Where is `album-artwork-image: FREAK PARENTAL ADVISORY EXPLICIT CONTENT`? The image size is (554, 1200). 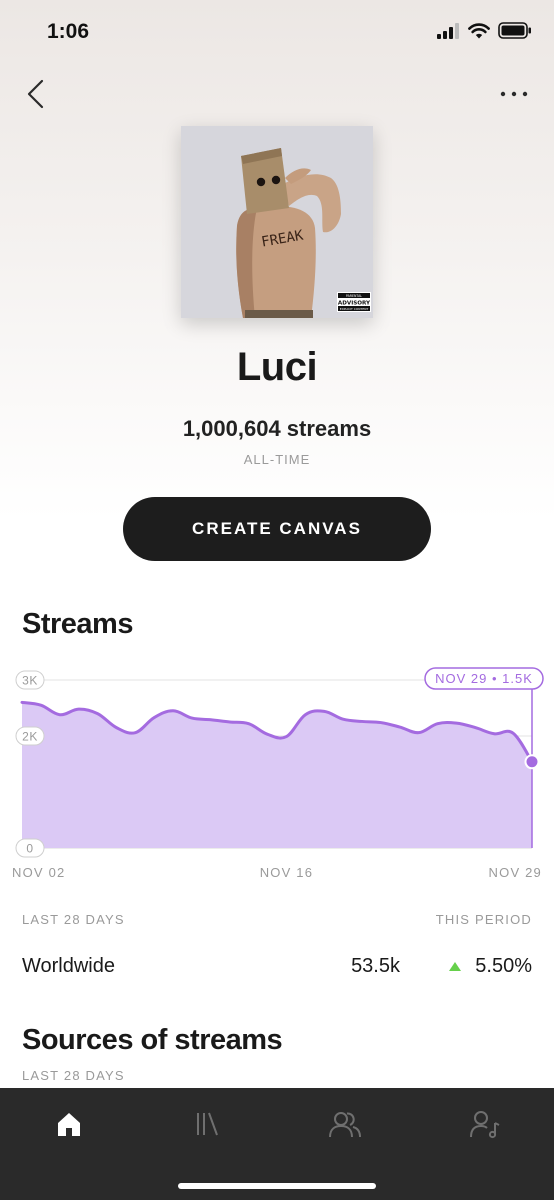
album-artwork-image: FREAK PARENTAL ADVISORY EXPLICIT CONTENT is located at coordinates (277, 222).